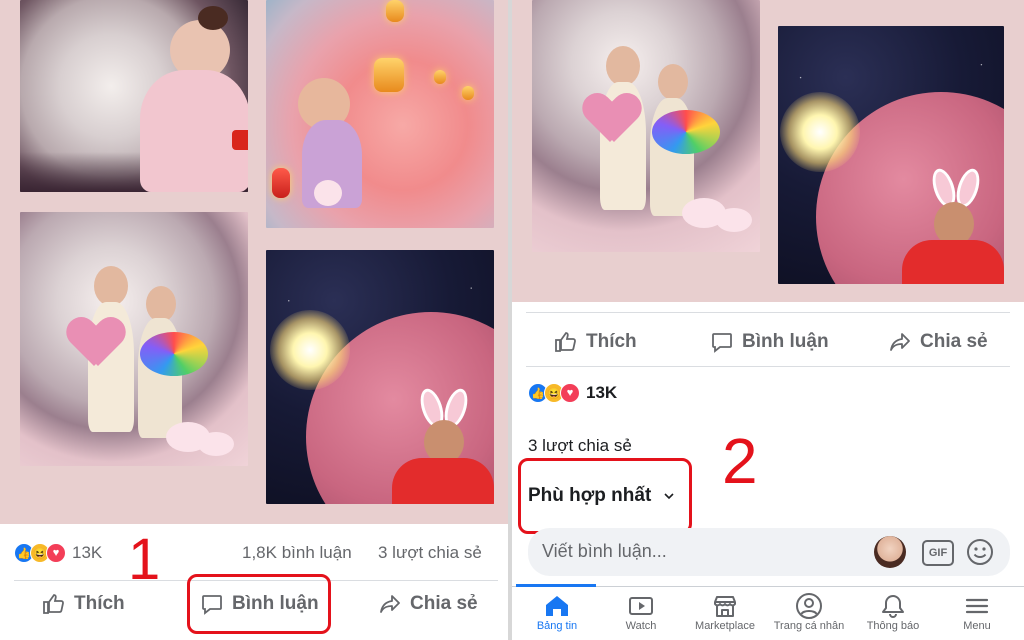 The height and width of the screenshot is (640, 1024). I want to click on tab-label: Bảng tin, so click(557, 626).